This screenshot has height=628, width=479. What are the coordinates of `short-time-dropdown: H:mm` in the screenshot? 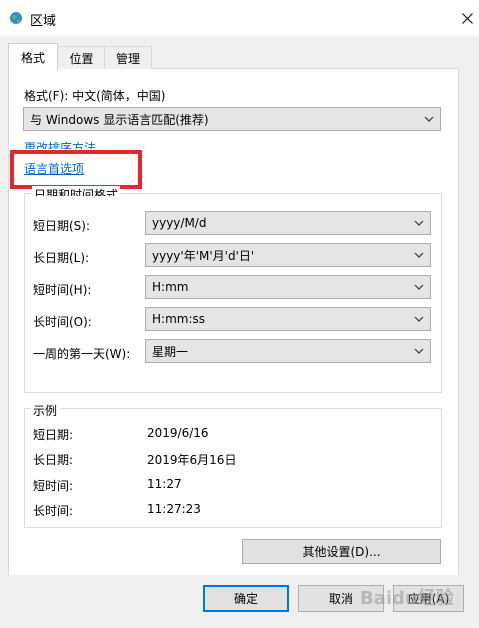 It's located at (288, 287).